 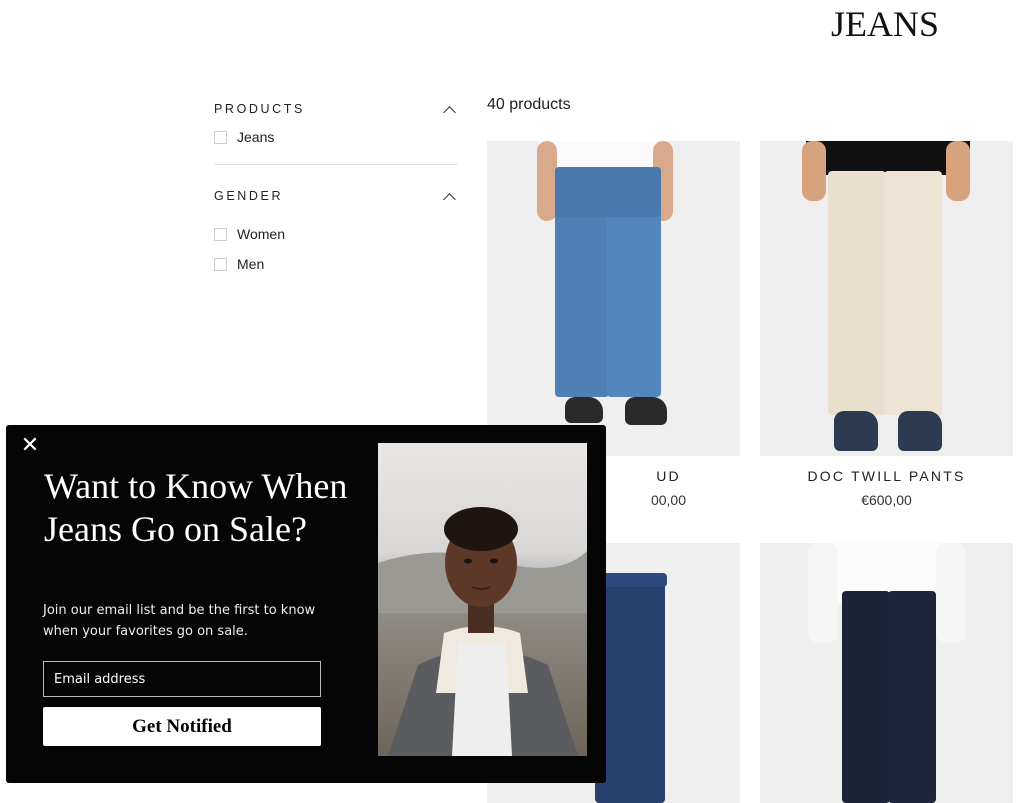 I want to click on product-count: 40 products, so click(x=529, y=104).